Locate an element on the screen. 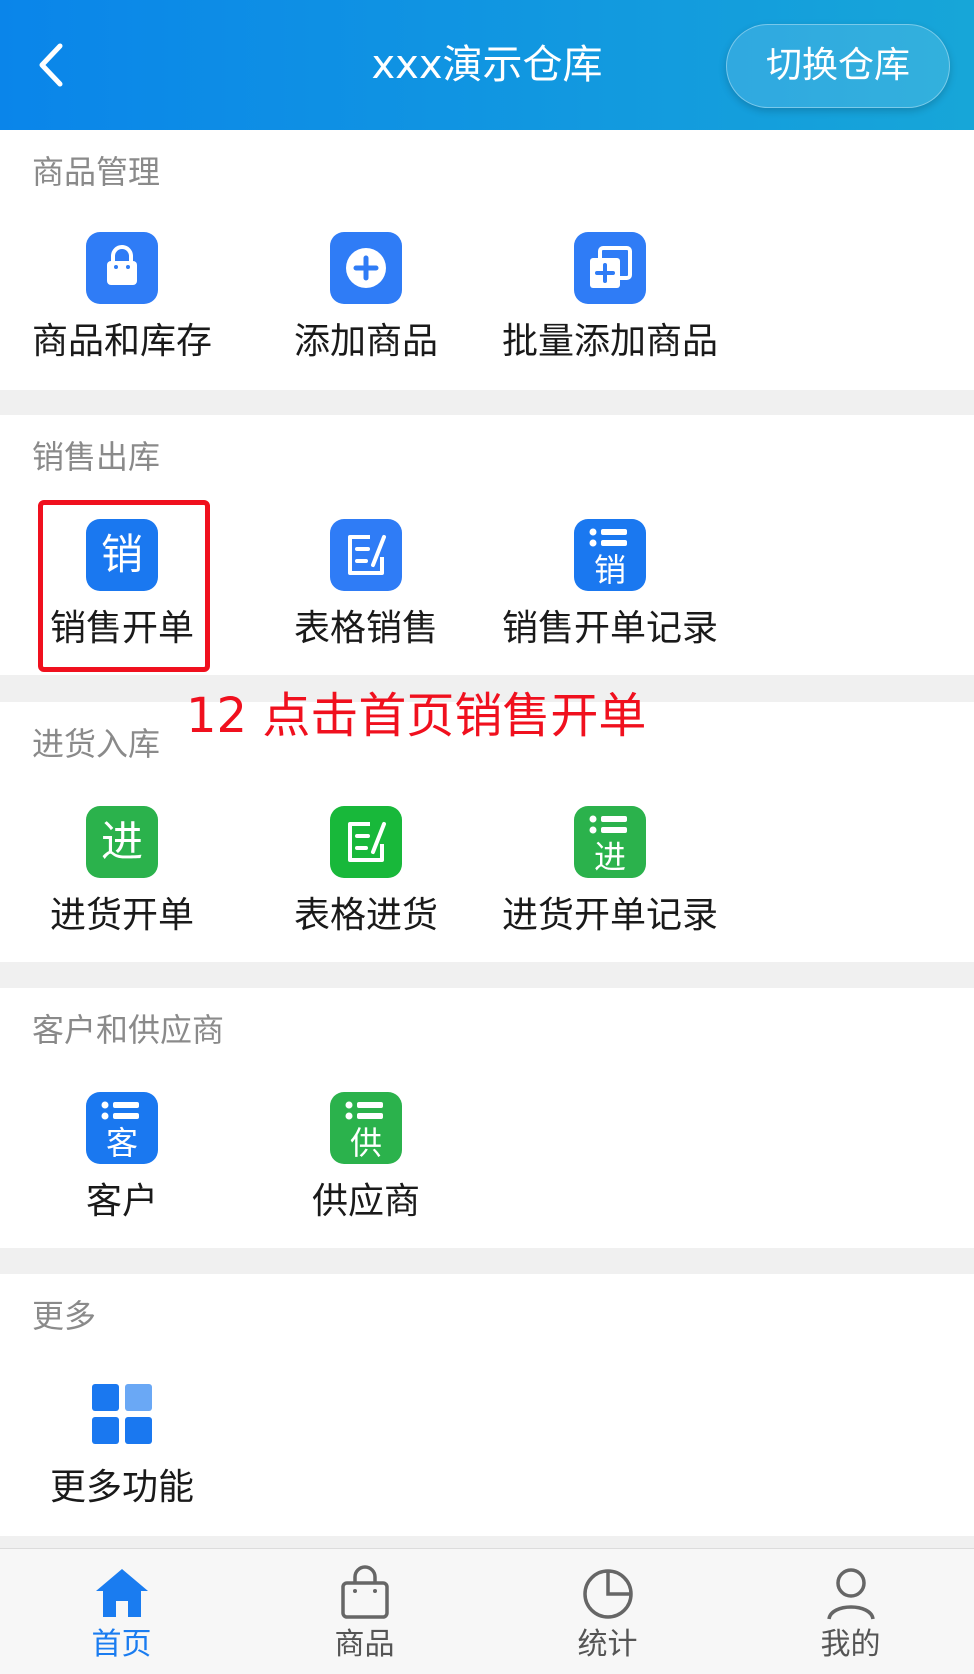 The height and width of the screenshot is (1674, 974). customers-button: 客 客户 is located at coordinates (122, 1162).